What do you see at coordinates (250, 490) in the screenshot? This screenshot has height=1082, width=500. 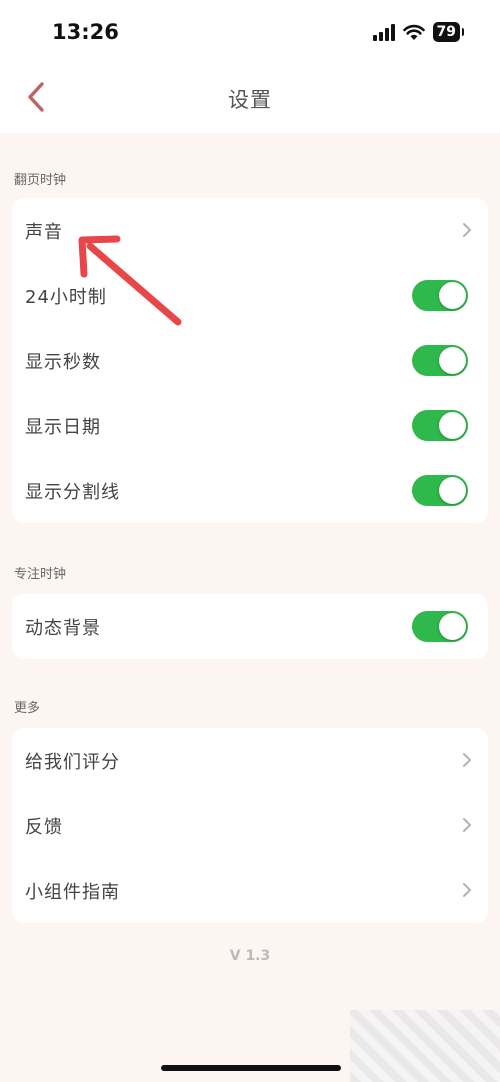 I see `show-divider-row: 显示分割线` at bounding box center [250, 490].